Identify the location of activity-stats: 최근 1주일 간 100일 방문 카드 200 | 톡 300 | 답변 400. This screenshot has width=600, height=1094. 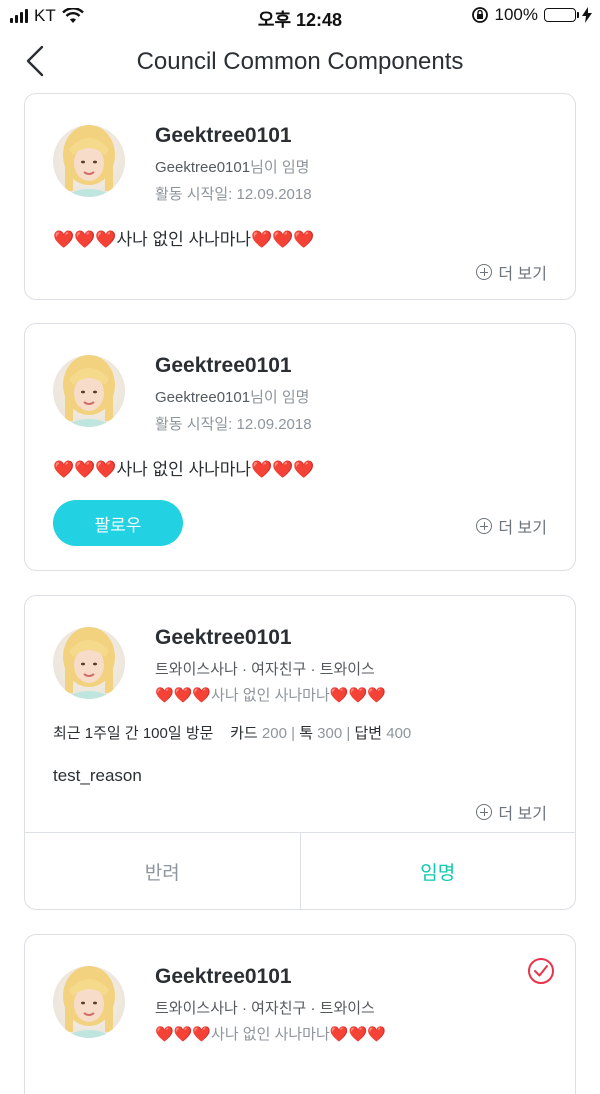
(232, 732).